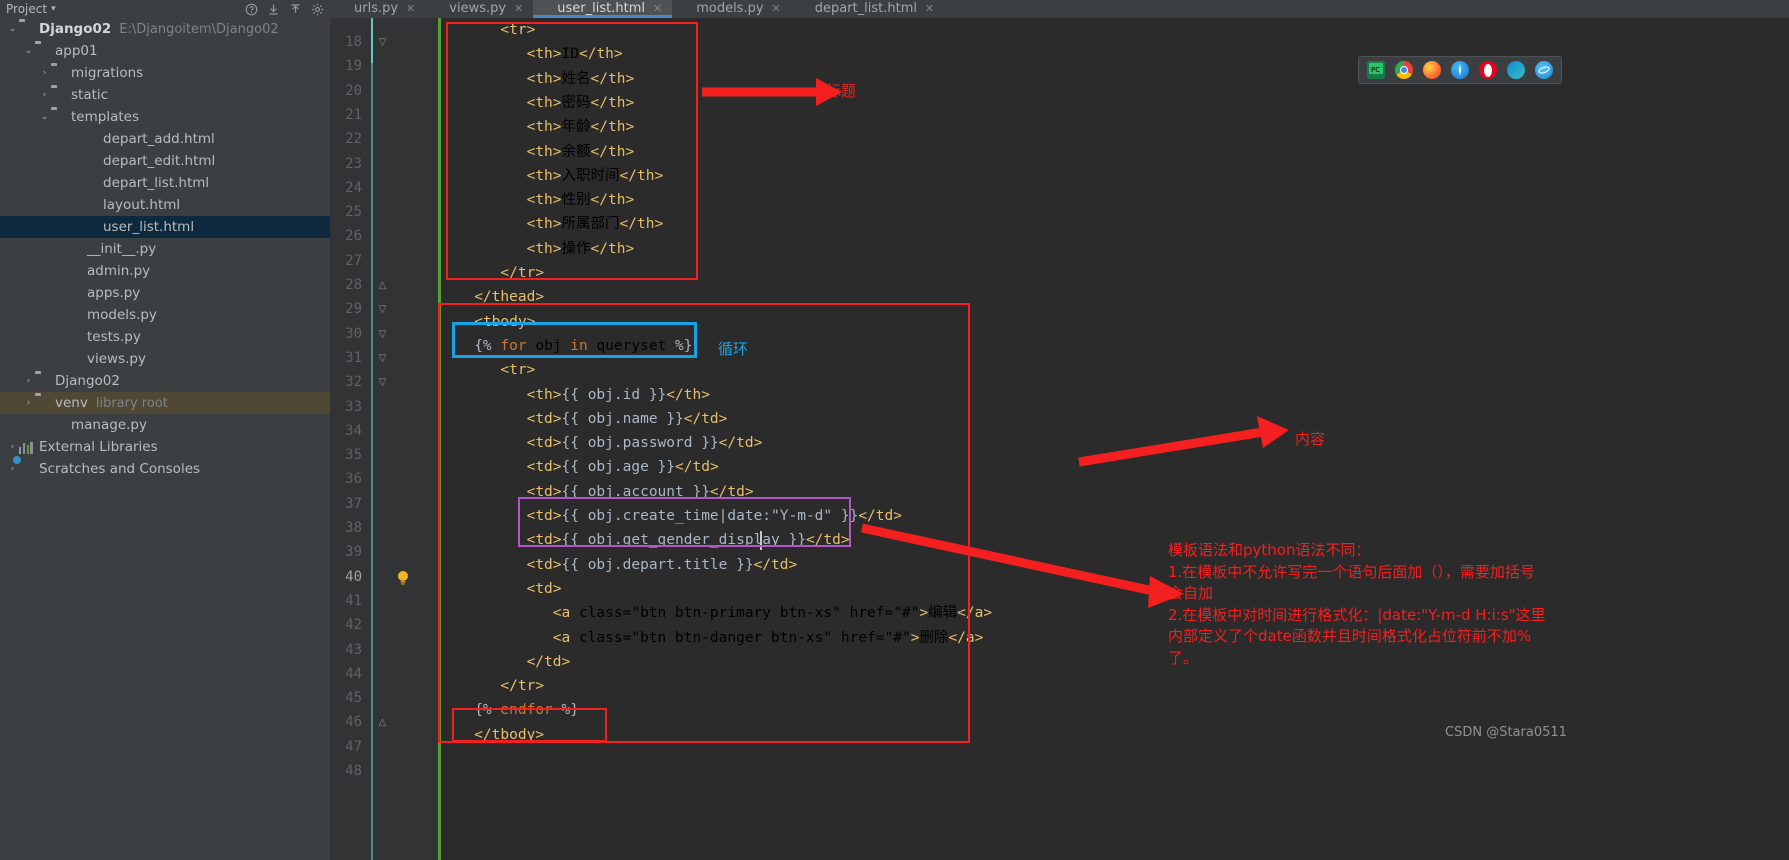 This screenshot has height=860, width=1789. I want to click on tree-item-tests-py: ›tests.py, so click(165, 337).